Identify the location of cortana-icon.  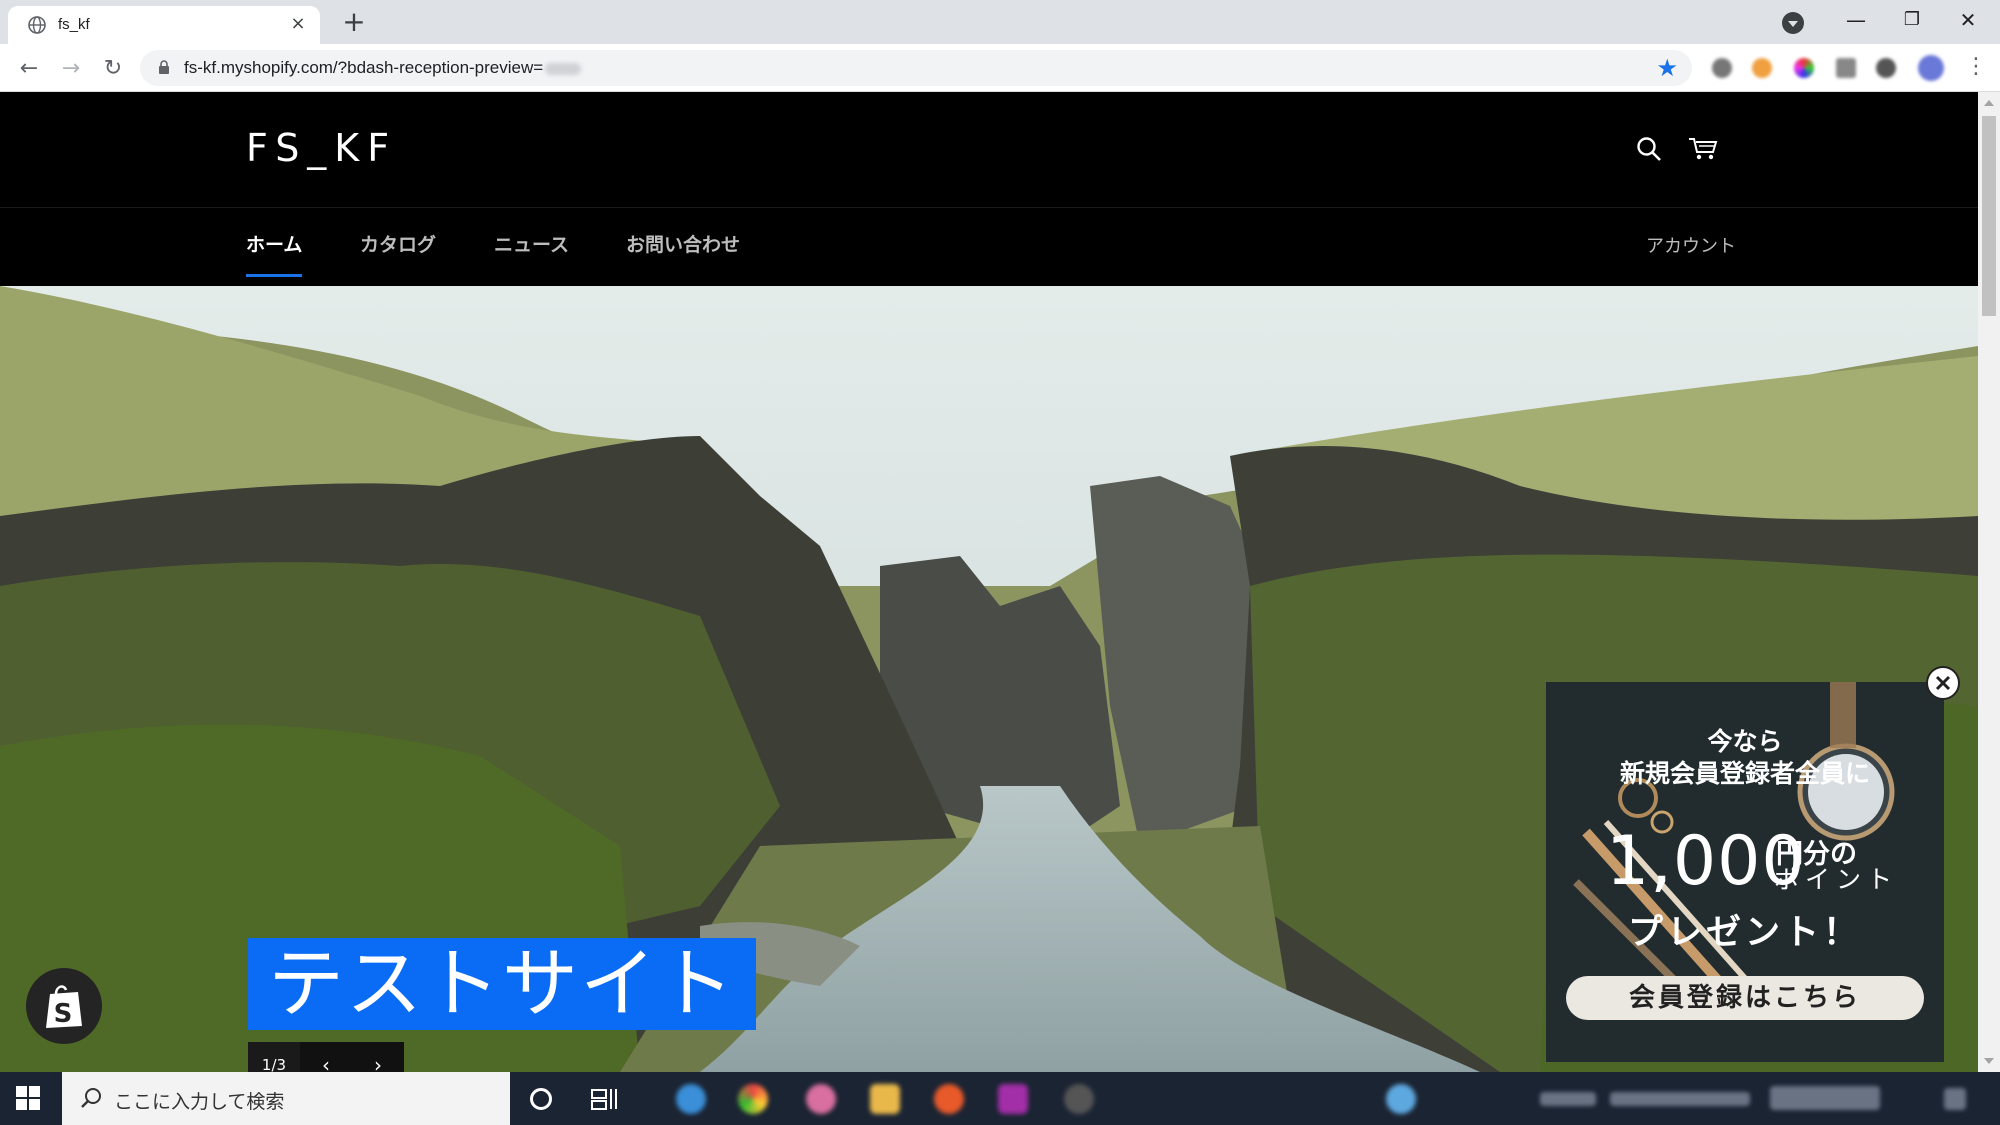
(541, 1099).